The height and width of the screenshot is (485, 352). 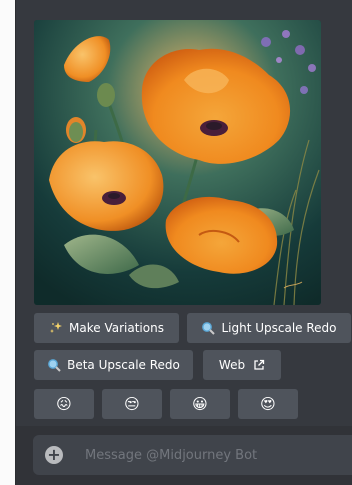 I want to click on confounded-face-icon: 😖, so click(x=64, y=404).